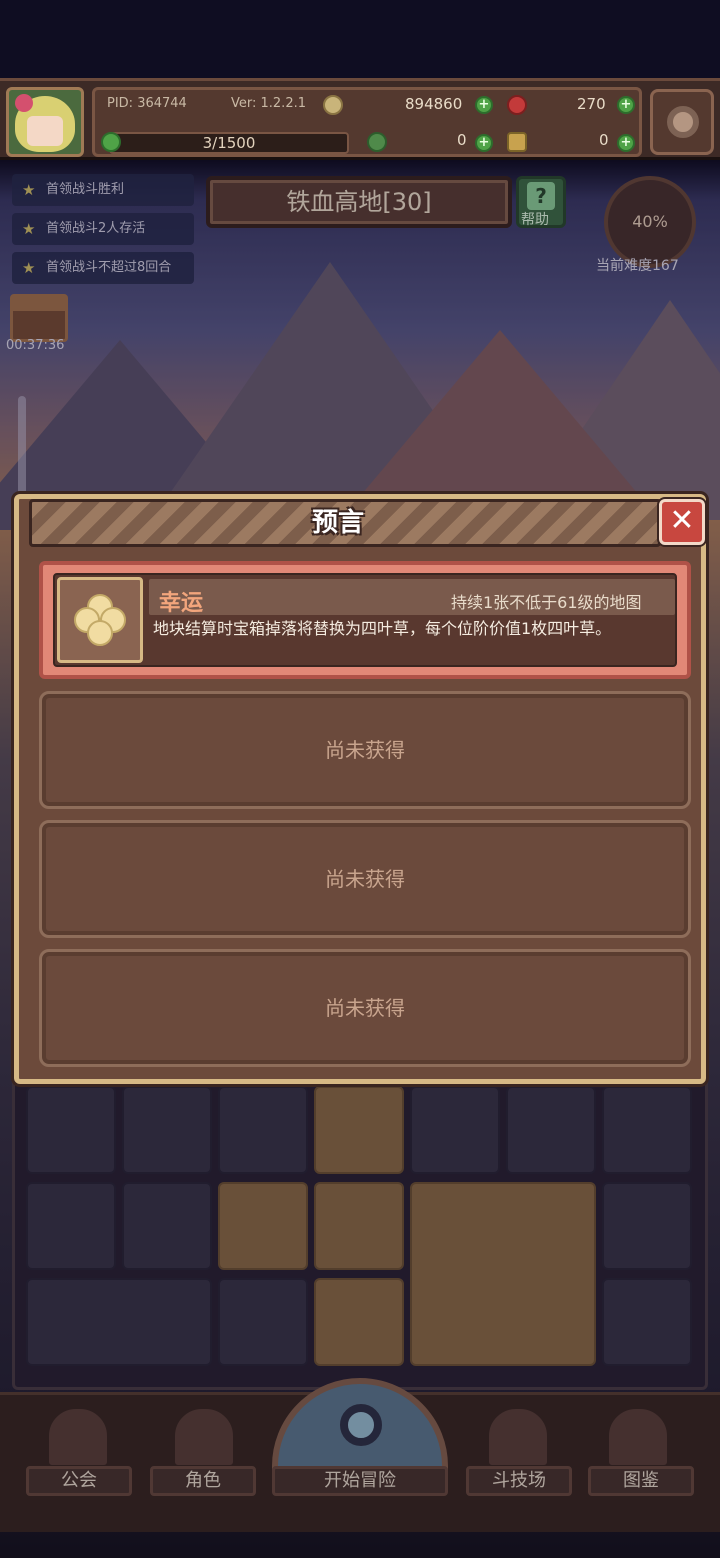 Image resolution: width=720 pixels, height=1558 pixels. I want to click on gem-amount: 270, so click(591, 104).